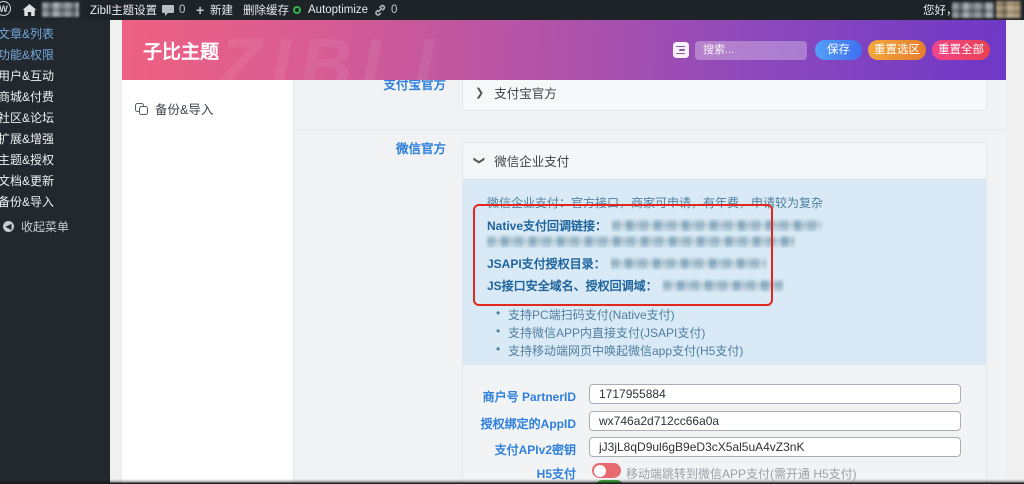 The image size is (1024, 484). What do you see at coordinates (55, 160) in the screenshot?
I see `sidebar-item-theme-license: 主题&授权` at bounding box center [55, 160].